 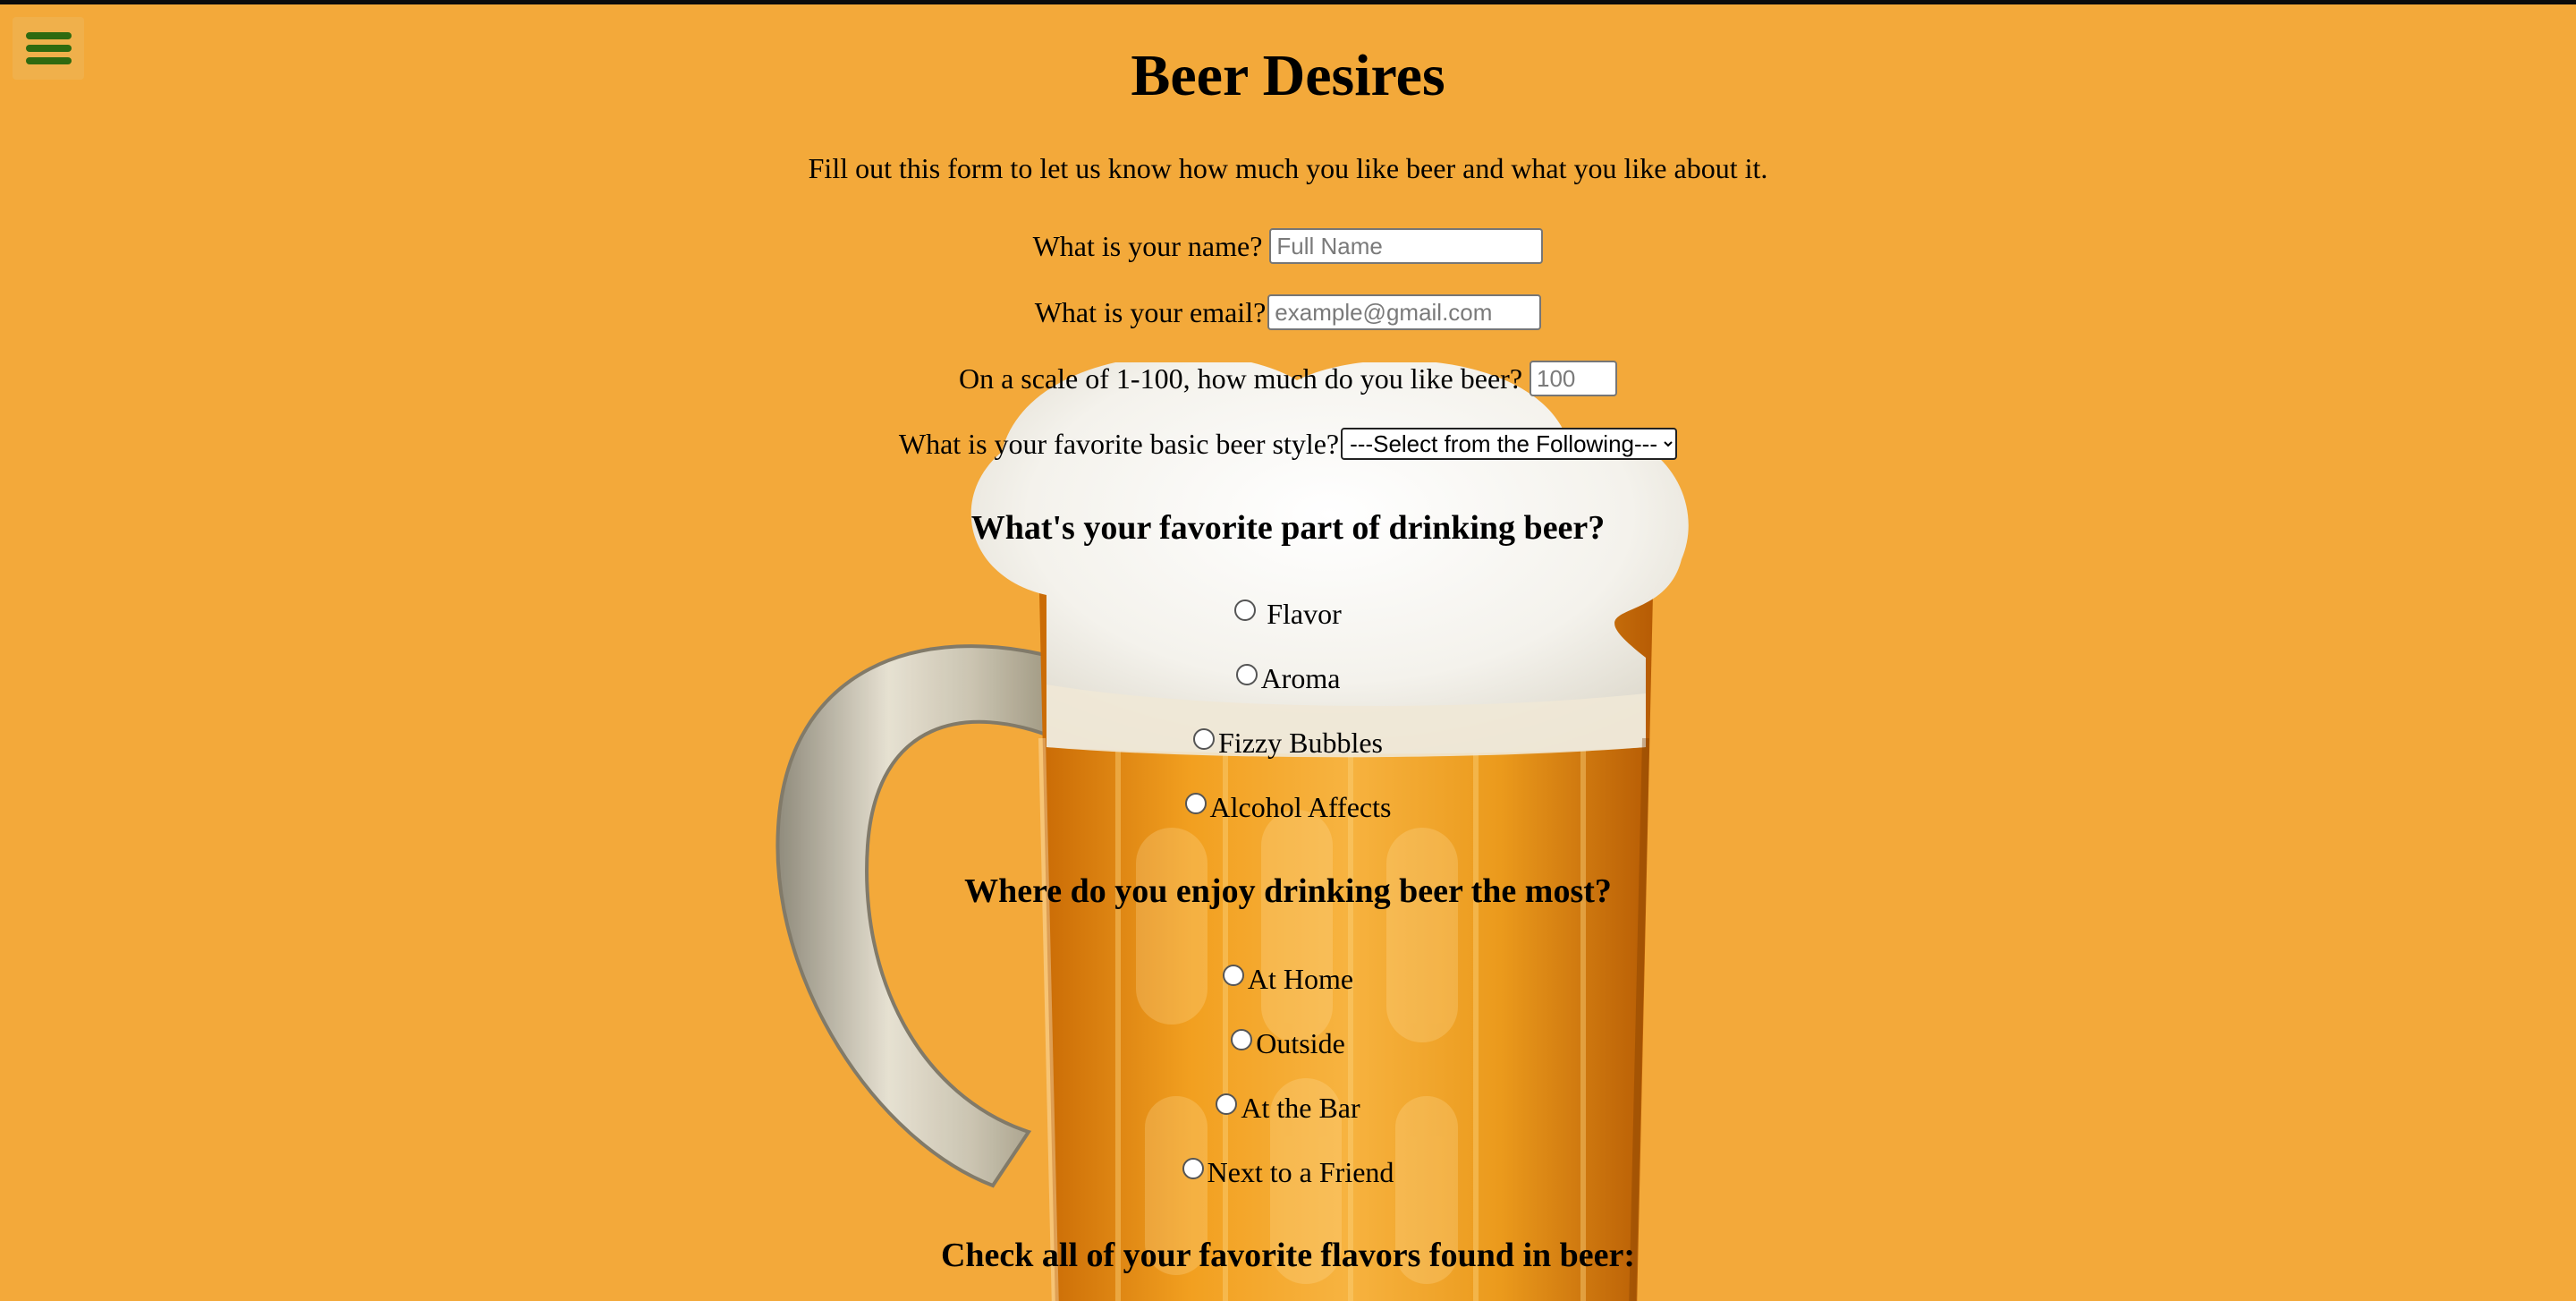 I want to click on rating-input, so click(x=1574, y=378).